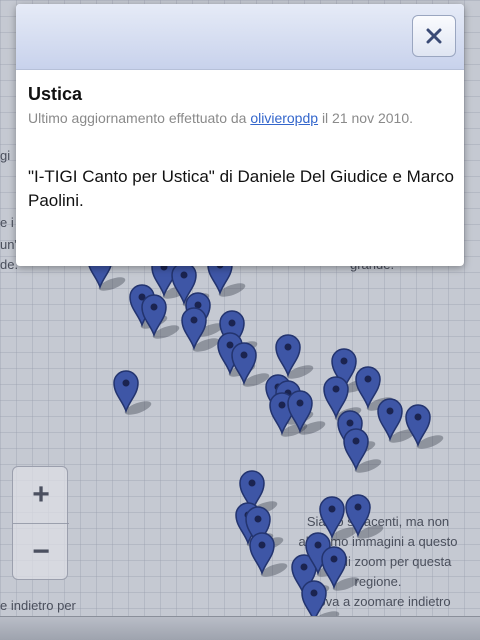  What do you see at coordinates (8, 244) in the screenshot?
I see `map-label-left-3: un'` at bounding box center [8, 244].